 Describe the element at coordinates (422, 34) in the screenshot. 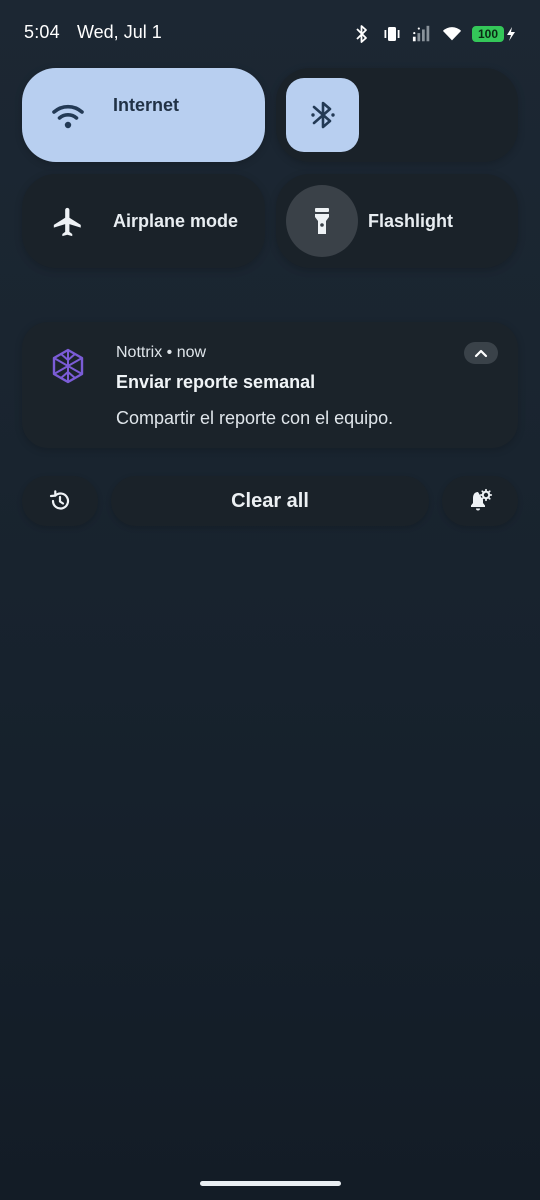

I see `signal-icon` at that location.